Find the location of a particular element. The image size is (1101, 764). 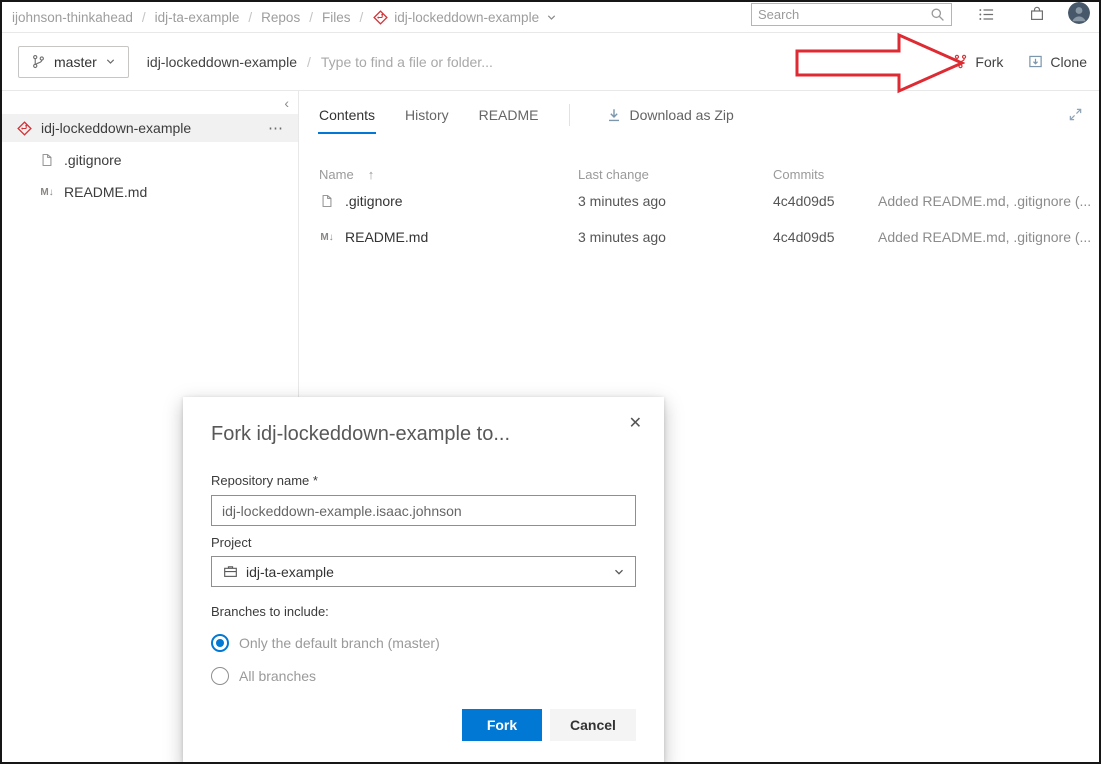

clone-icon is located at coordinates (1035, 62).